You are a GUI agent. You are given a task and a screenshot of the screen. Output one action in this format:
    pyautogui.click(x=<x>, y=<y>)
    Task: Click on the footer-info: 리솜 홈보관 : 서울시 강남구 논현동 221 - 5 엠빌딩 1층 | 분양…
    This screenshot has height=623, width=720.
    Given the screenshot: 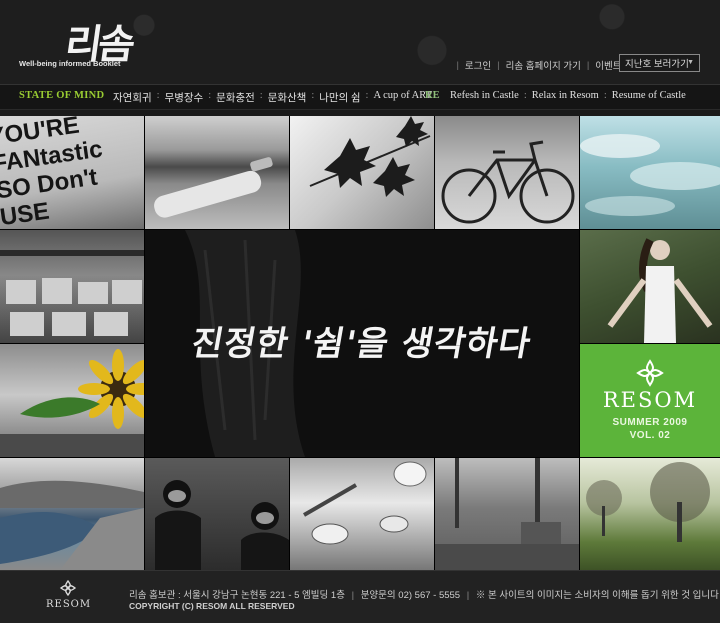 What is the action you would take?
    pyautogui.click(x=424, y=594)
    